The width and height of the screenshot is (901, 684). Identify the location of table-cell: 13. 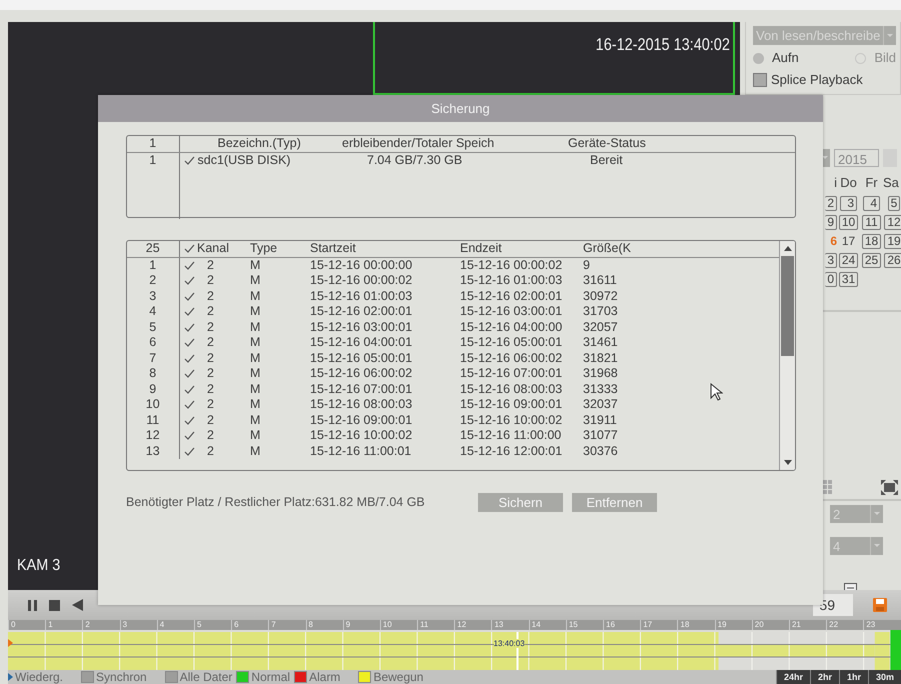
(153, 451).